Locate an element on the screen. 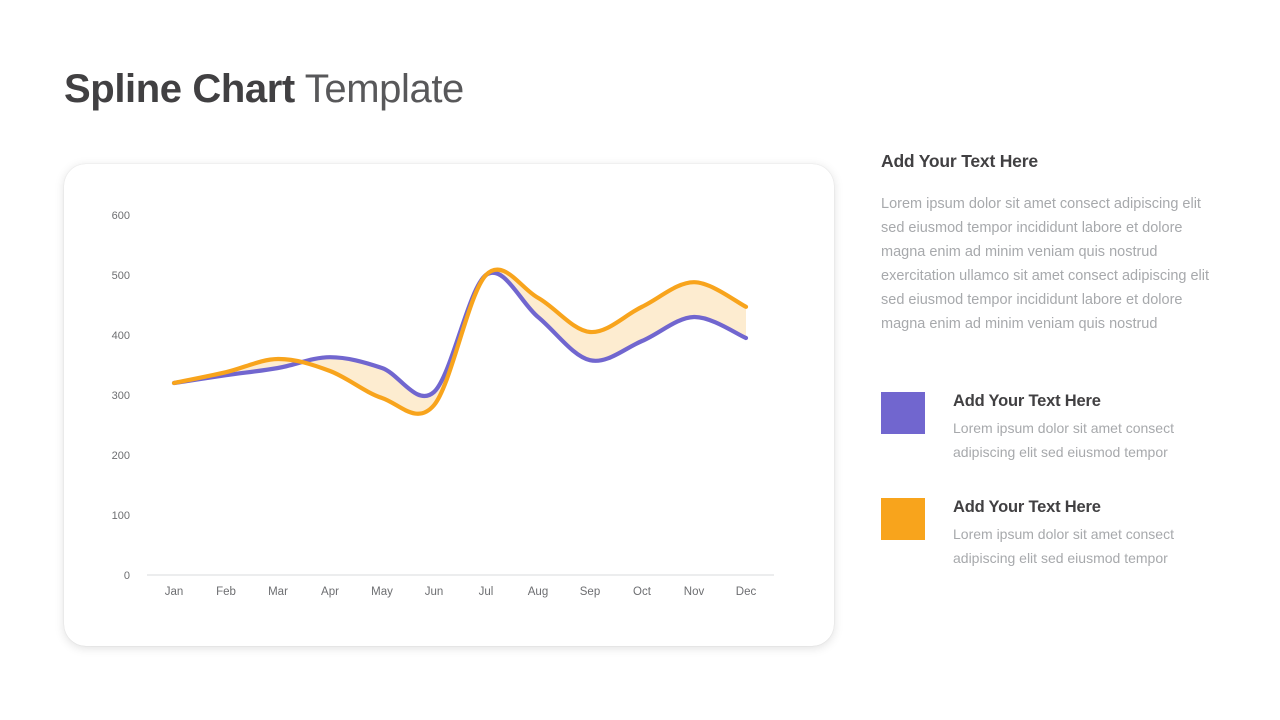 This screenshot has width=1280, height=720. x-tick-label: Dec is located at coordinates (746, 592).